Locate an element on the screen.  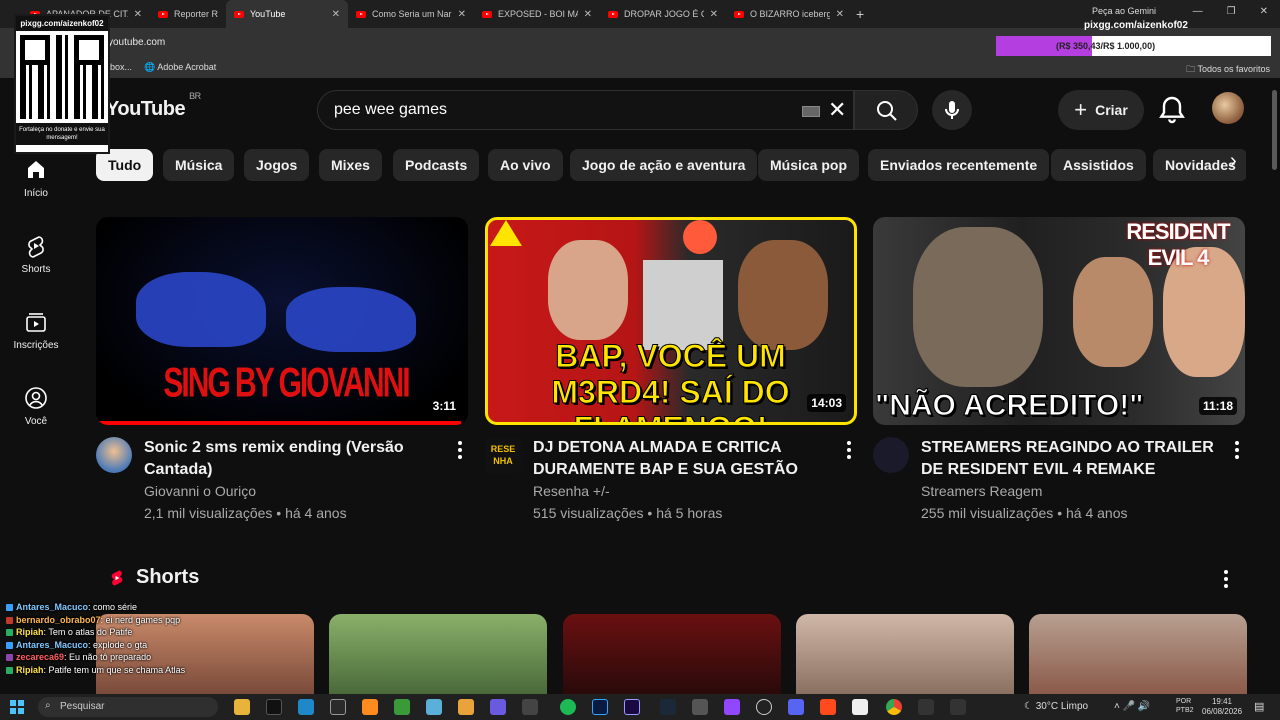
channel-name: Giovanni o Ouriço is located at coordinates (200, 491).